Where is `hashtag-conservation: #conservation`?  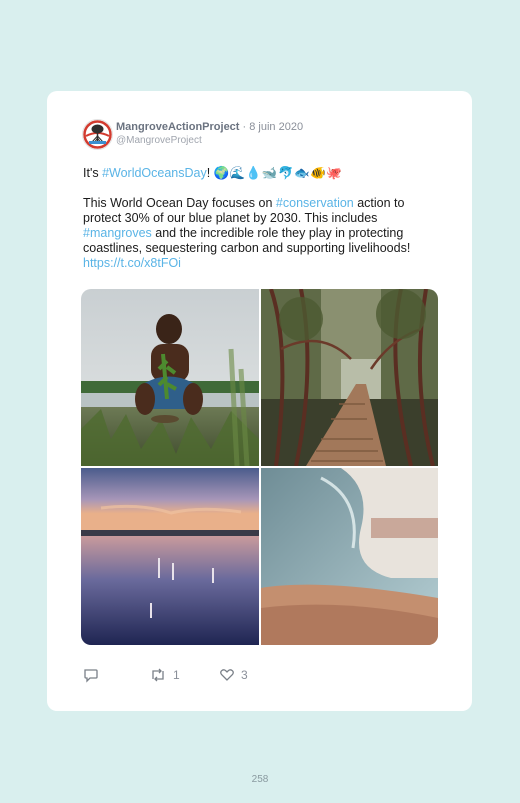 hashtag-conservation: #conservation is located at coordinates (315, 203).